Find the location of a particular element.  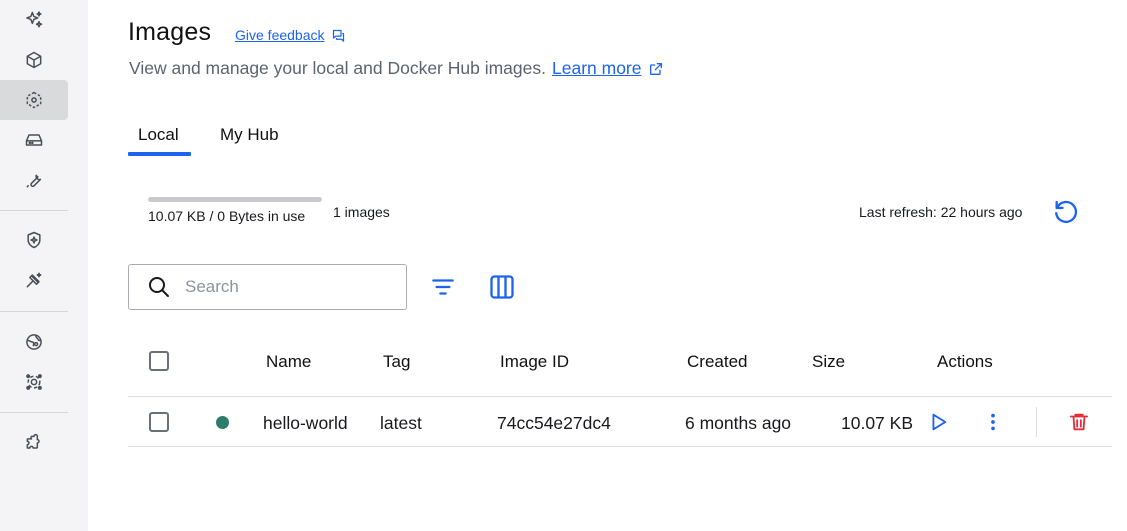

image-id: 74cc54e27dc4 is located at coordinates (554, 423).